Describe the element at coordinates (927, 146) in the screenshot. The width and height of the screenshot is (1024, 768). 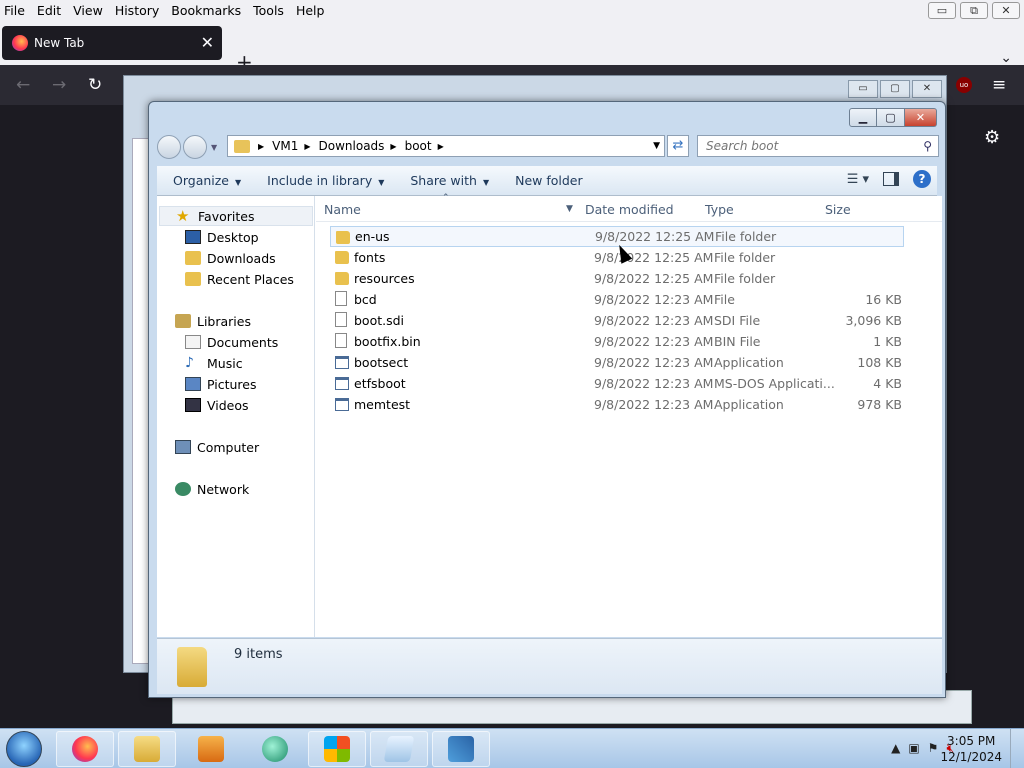
I see `search-icon: ⚲` at that location.